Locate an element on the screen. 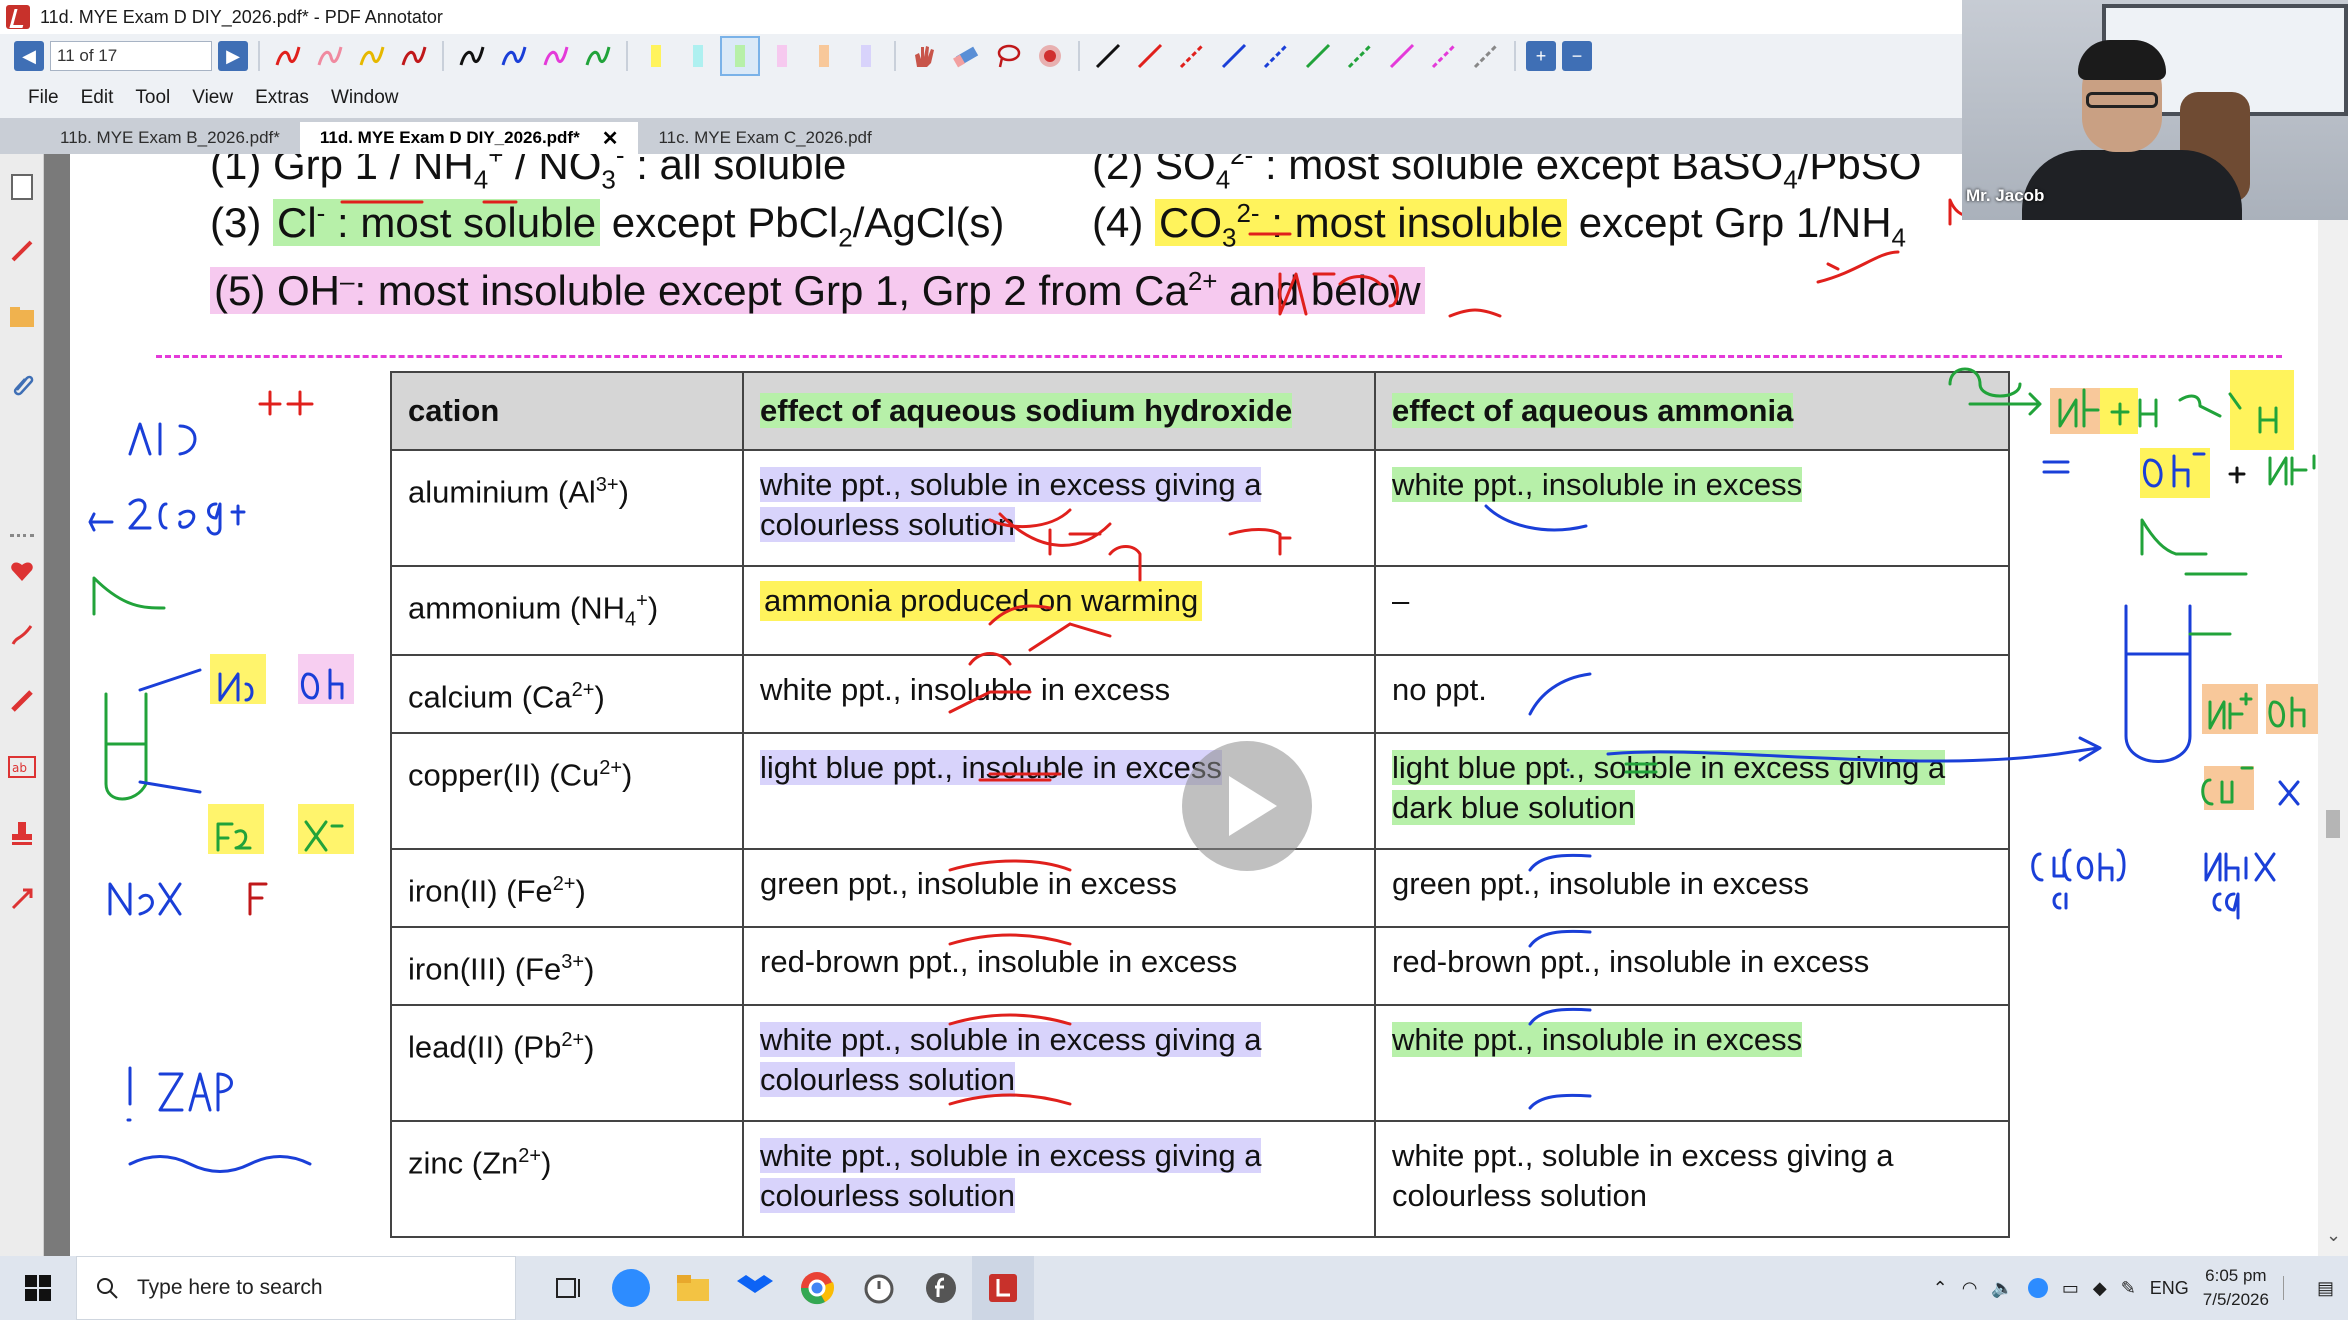 The image size is (2348, 1320). highlighter-cyan-tool is located at coordinates (698, 56).